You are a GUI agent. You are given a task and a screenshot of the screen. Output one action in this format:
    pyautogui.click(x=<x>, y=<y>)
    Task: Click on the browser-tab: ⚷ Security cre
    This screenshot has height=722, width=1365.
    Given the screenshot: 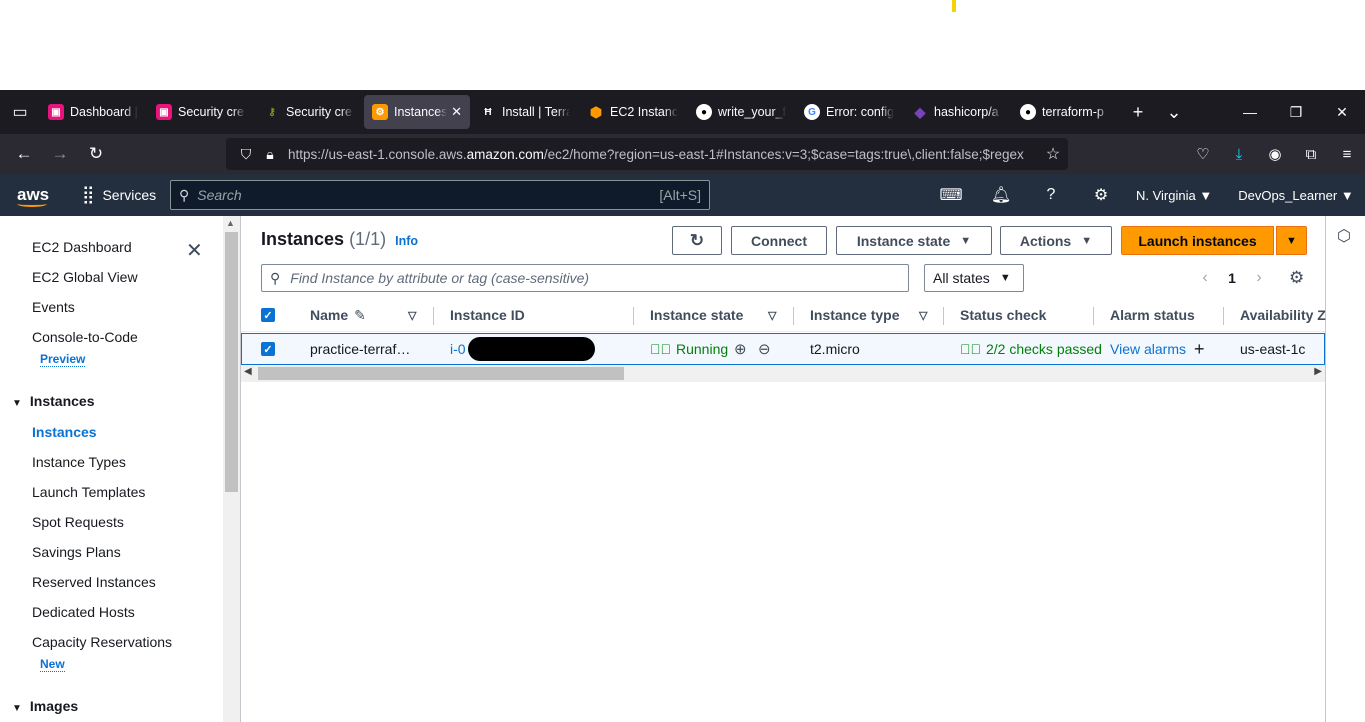 What is the action you would take?
    pyautogui.click(x=309, y=112)
    